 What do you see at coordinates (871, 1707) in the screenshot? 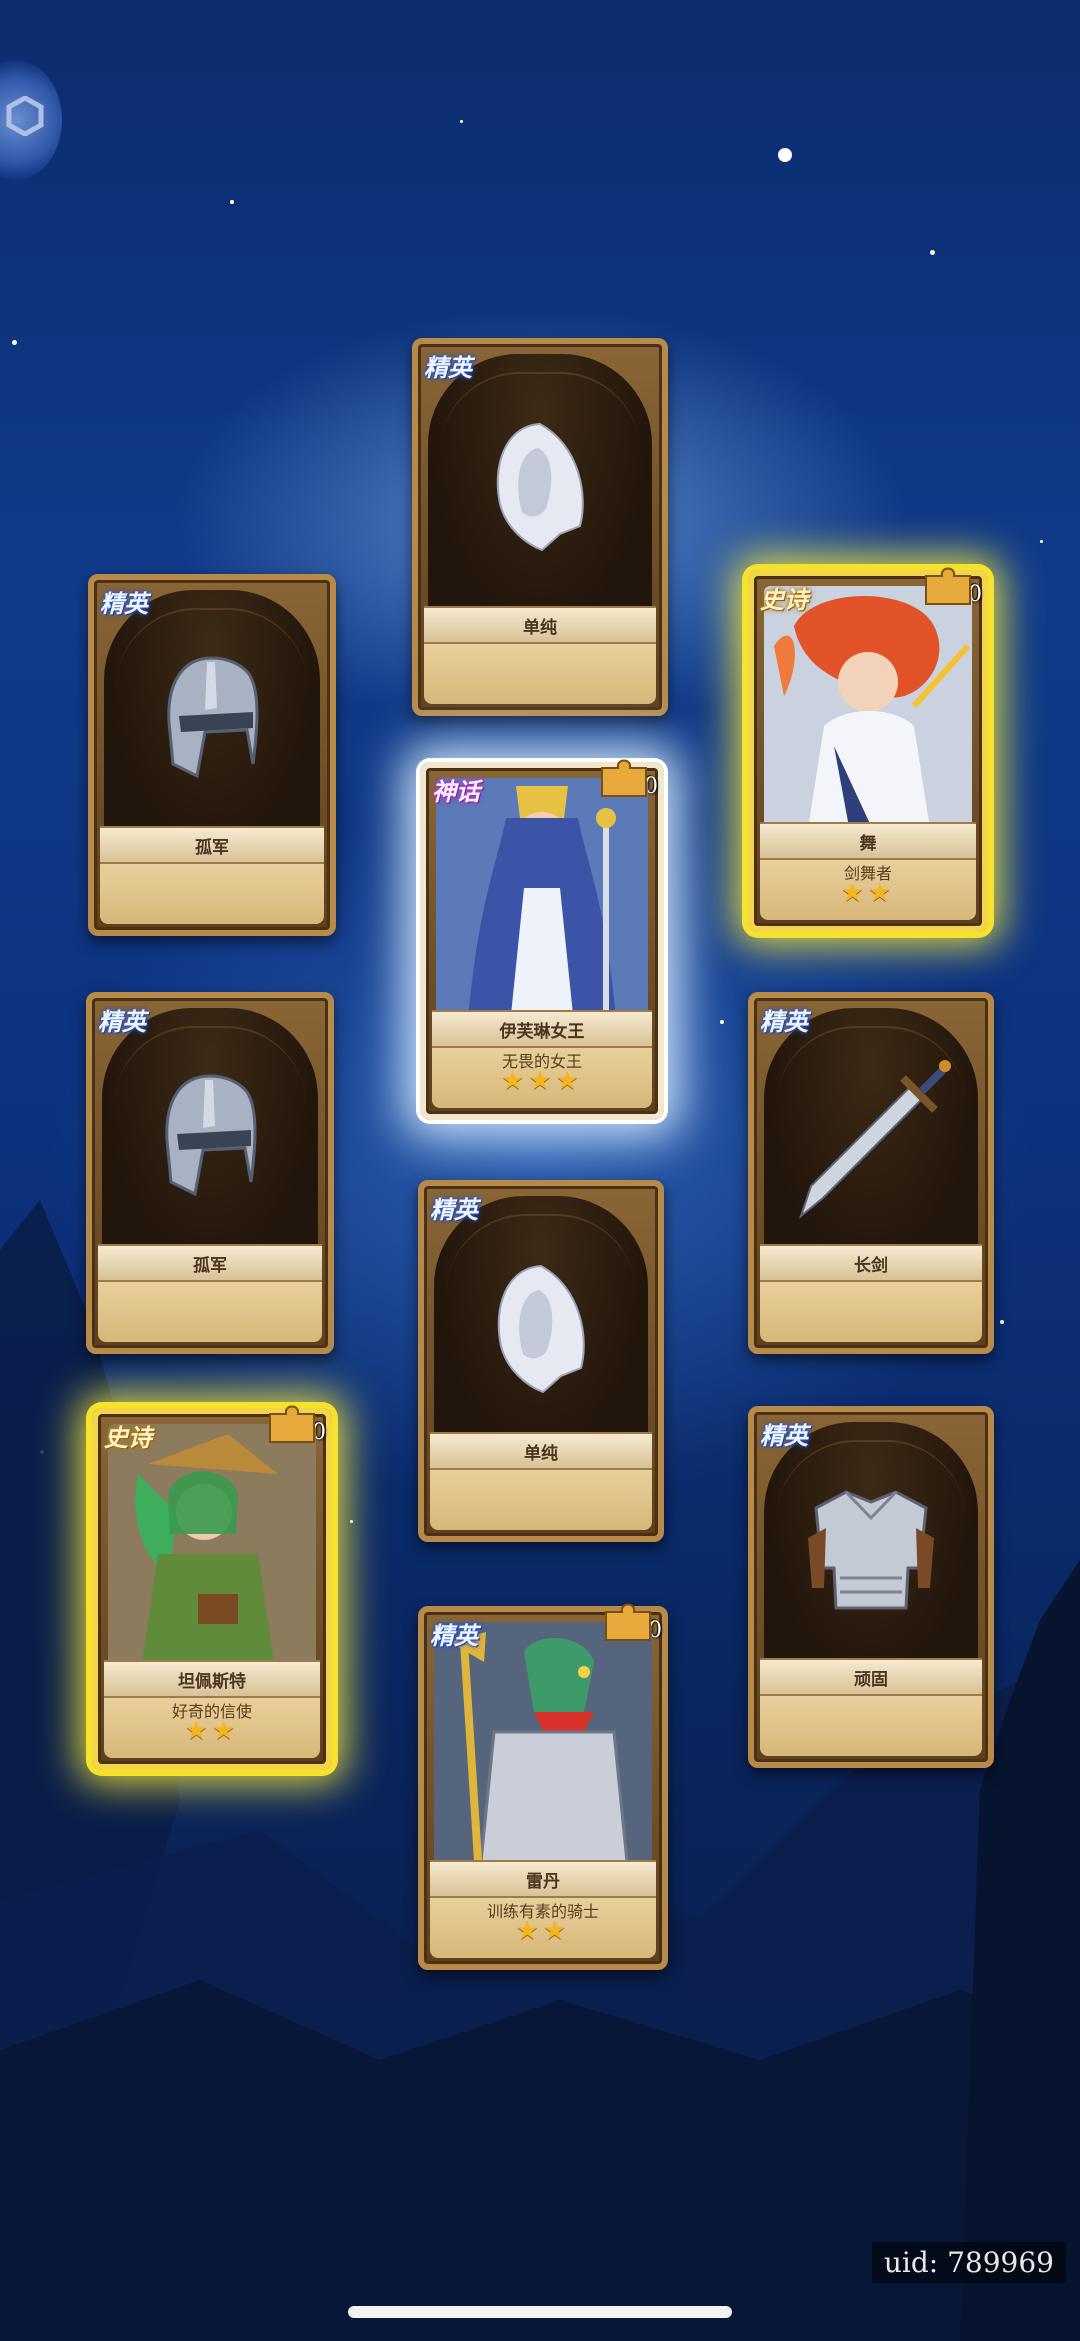
I see `card-foot: 顽固` at bounding box center [871, 1707].